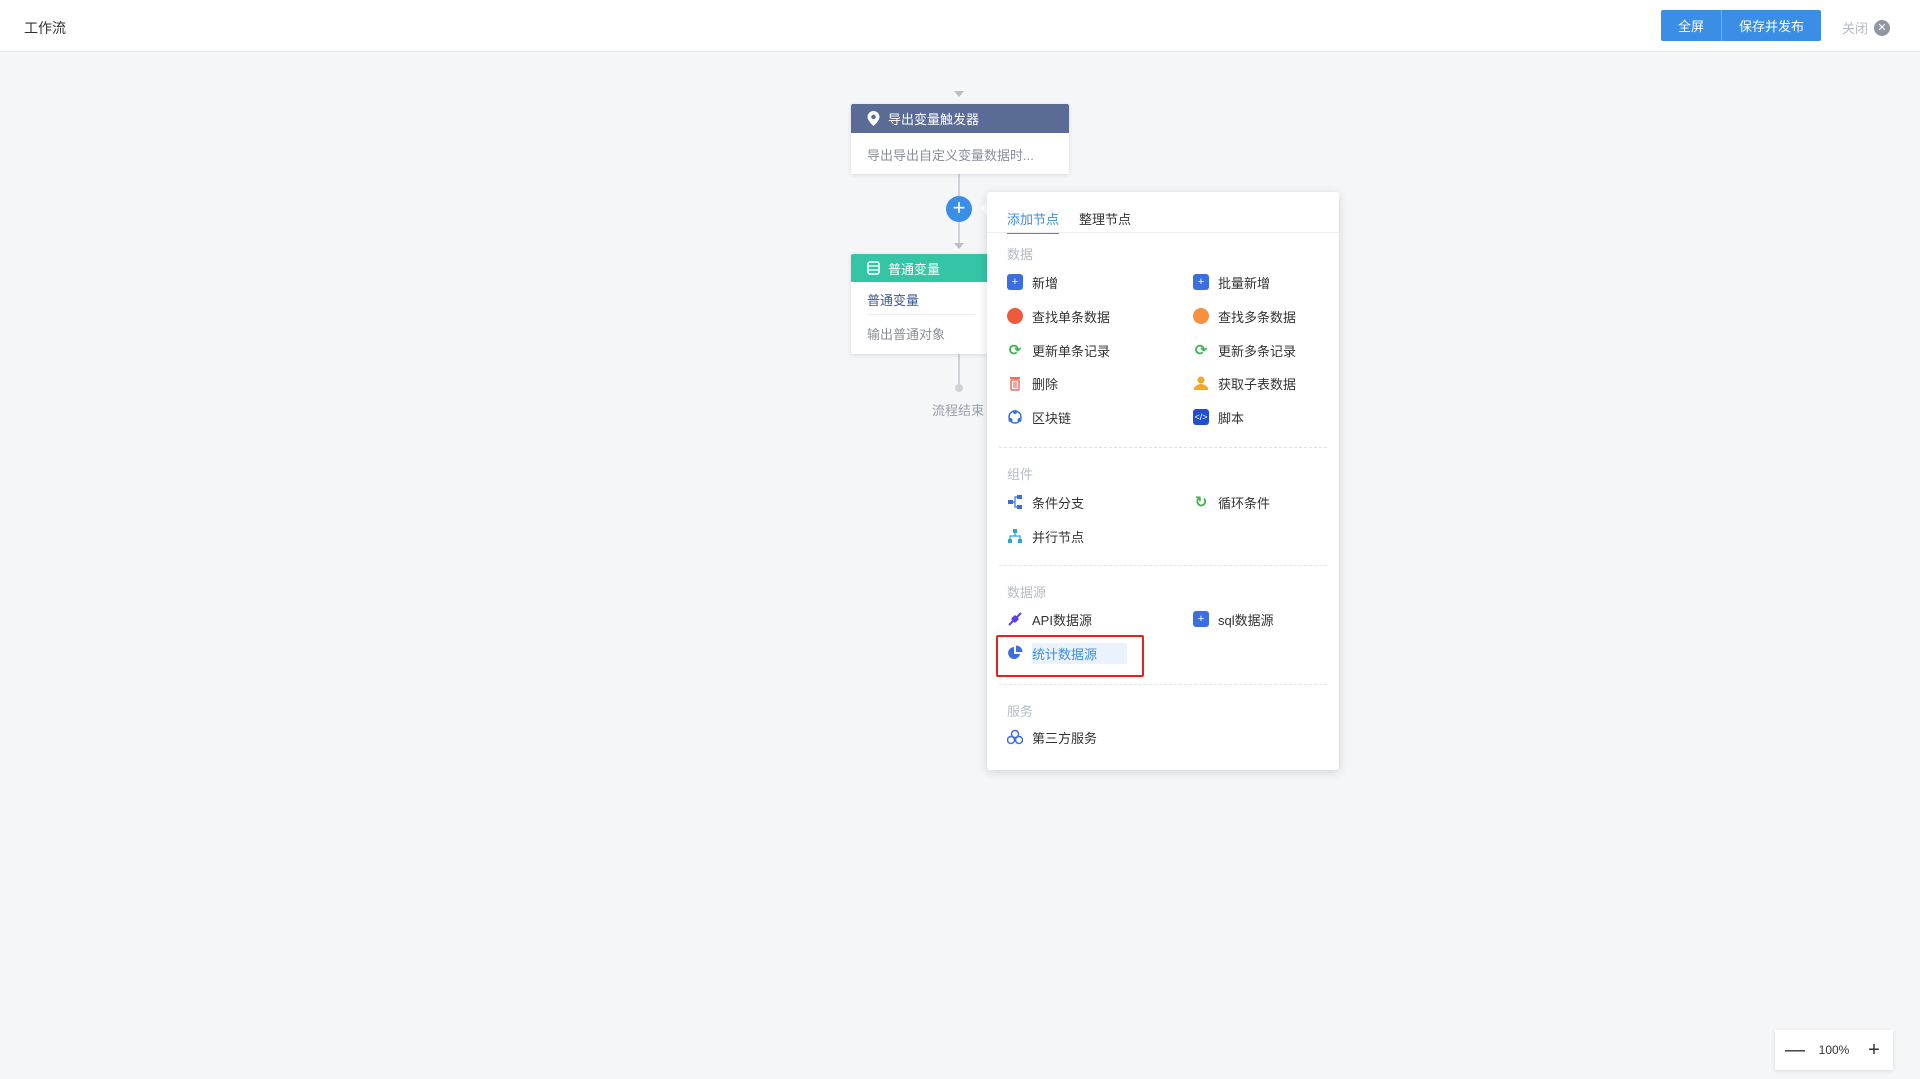  What do you see at coordinates (1015, 316) in the screenshot?
I see `search-single-icon` at bounding box center [1015, 316].